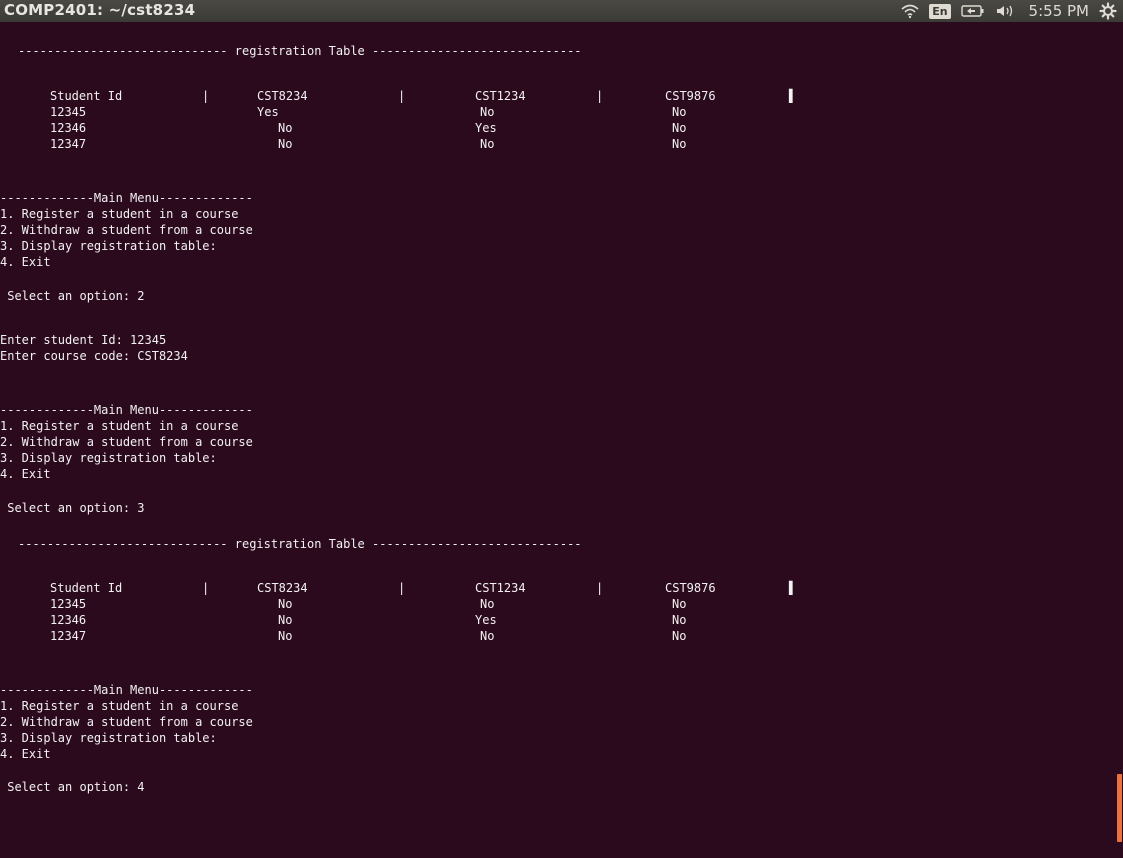 This screenshot has height=858, width=1123. Describe the element at coordinates (561, 11) in the screenshot. I see `top-panel: COMP2401: ~/cst8234 En 5:55 PM` at that location.